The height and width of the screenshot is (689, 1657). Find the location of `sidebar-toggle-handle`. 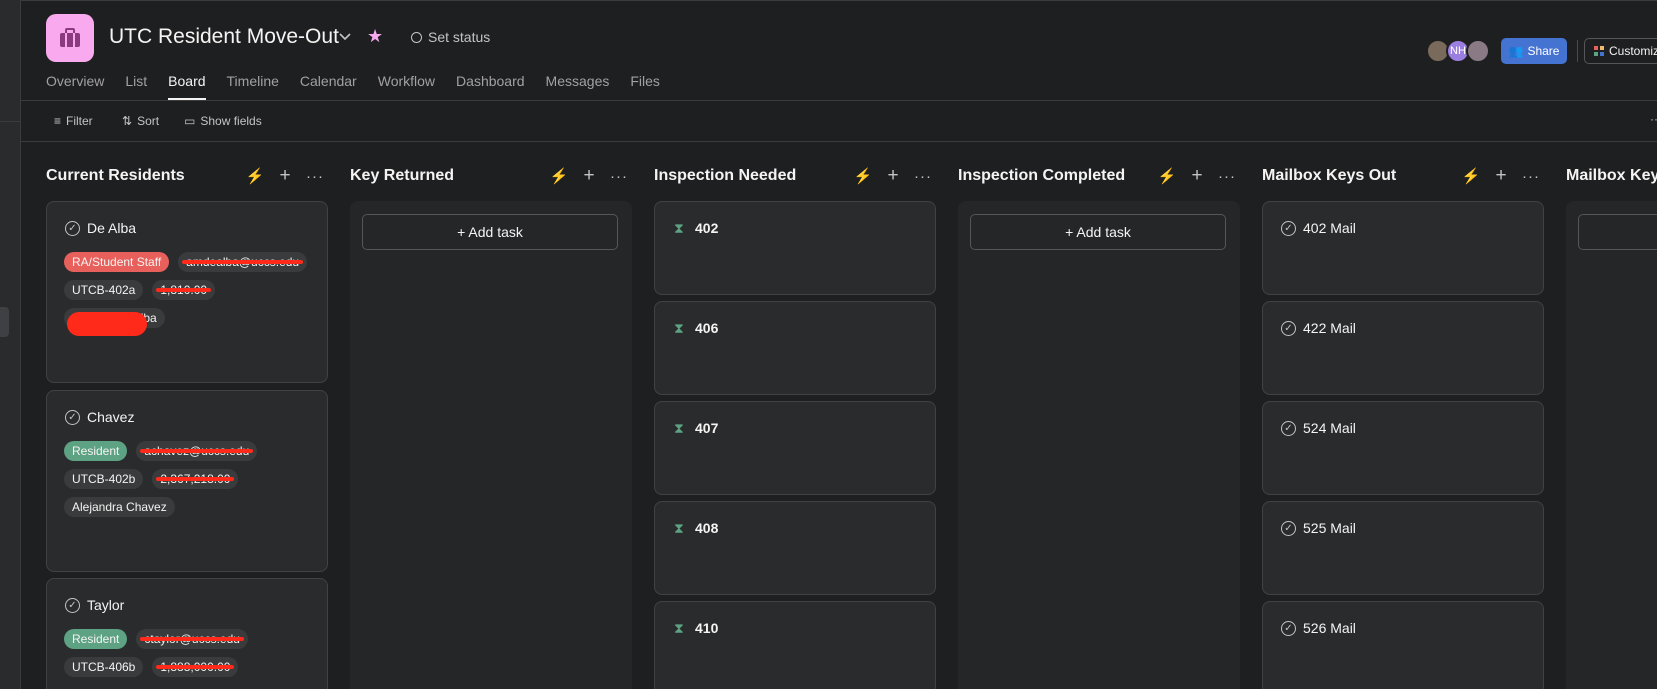

sidebar-toggle-handle is located at coordinates (4, 322).